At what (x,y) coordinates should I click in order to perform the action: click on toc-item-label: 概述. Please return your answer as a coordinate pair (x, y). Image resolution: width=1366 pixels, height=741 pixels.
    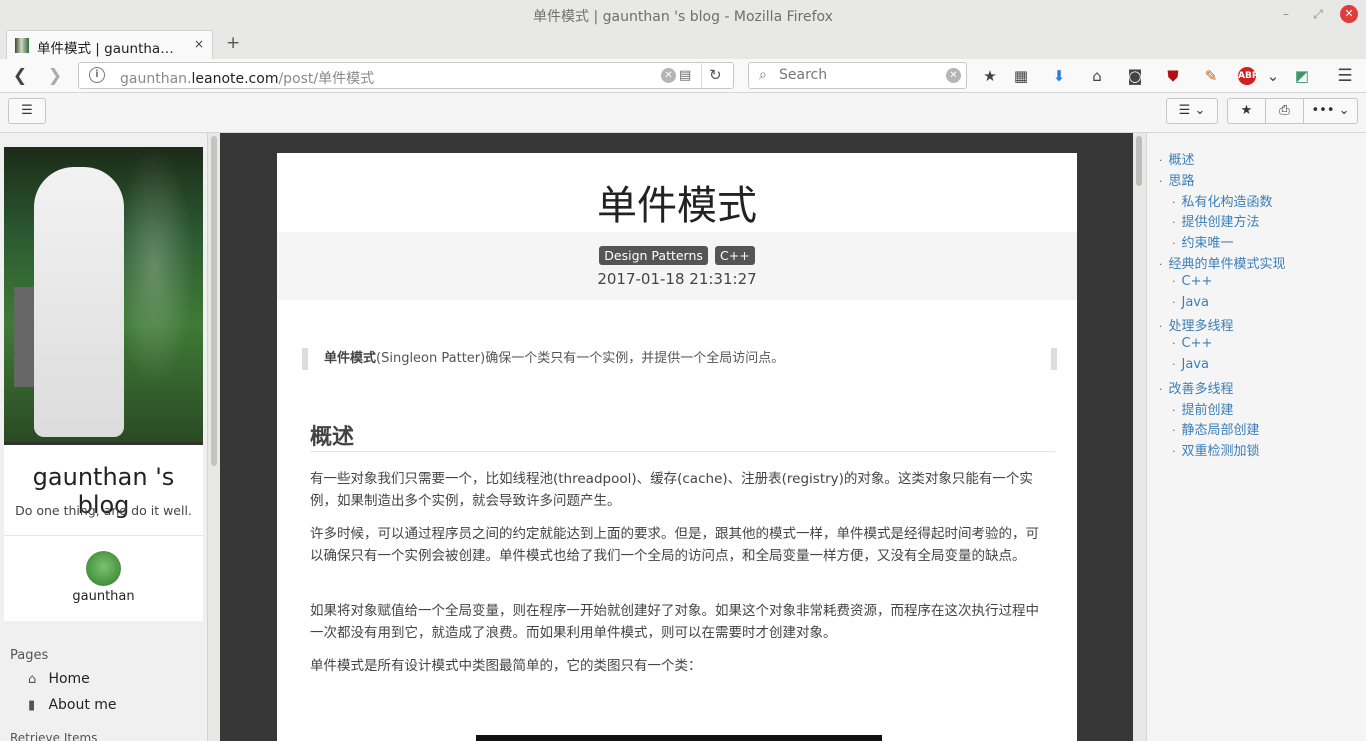
    Looking at the image, I should click on (1181, 160).